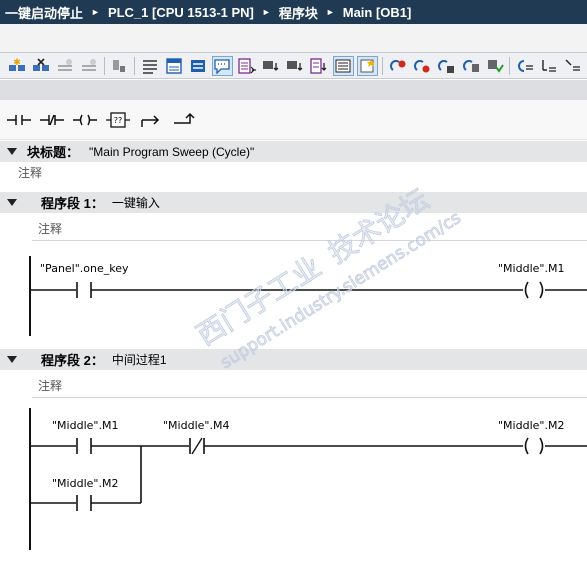  What do you see at coordinates (151, 120) in the screenshot?
I see `open-branch-icon` at bounding box center [151, 120].